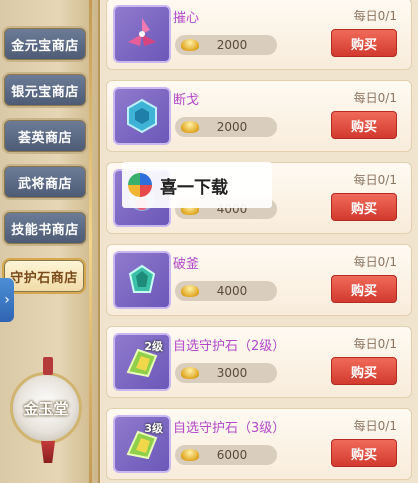 The height and width of the screenshot is (483, 418). I want to click on tab-general-shop: 武将商店, so click(45, 182).